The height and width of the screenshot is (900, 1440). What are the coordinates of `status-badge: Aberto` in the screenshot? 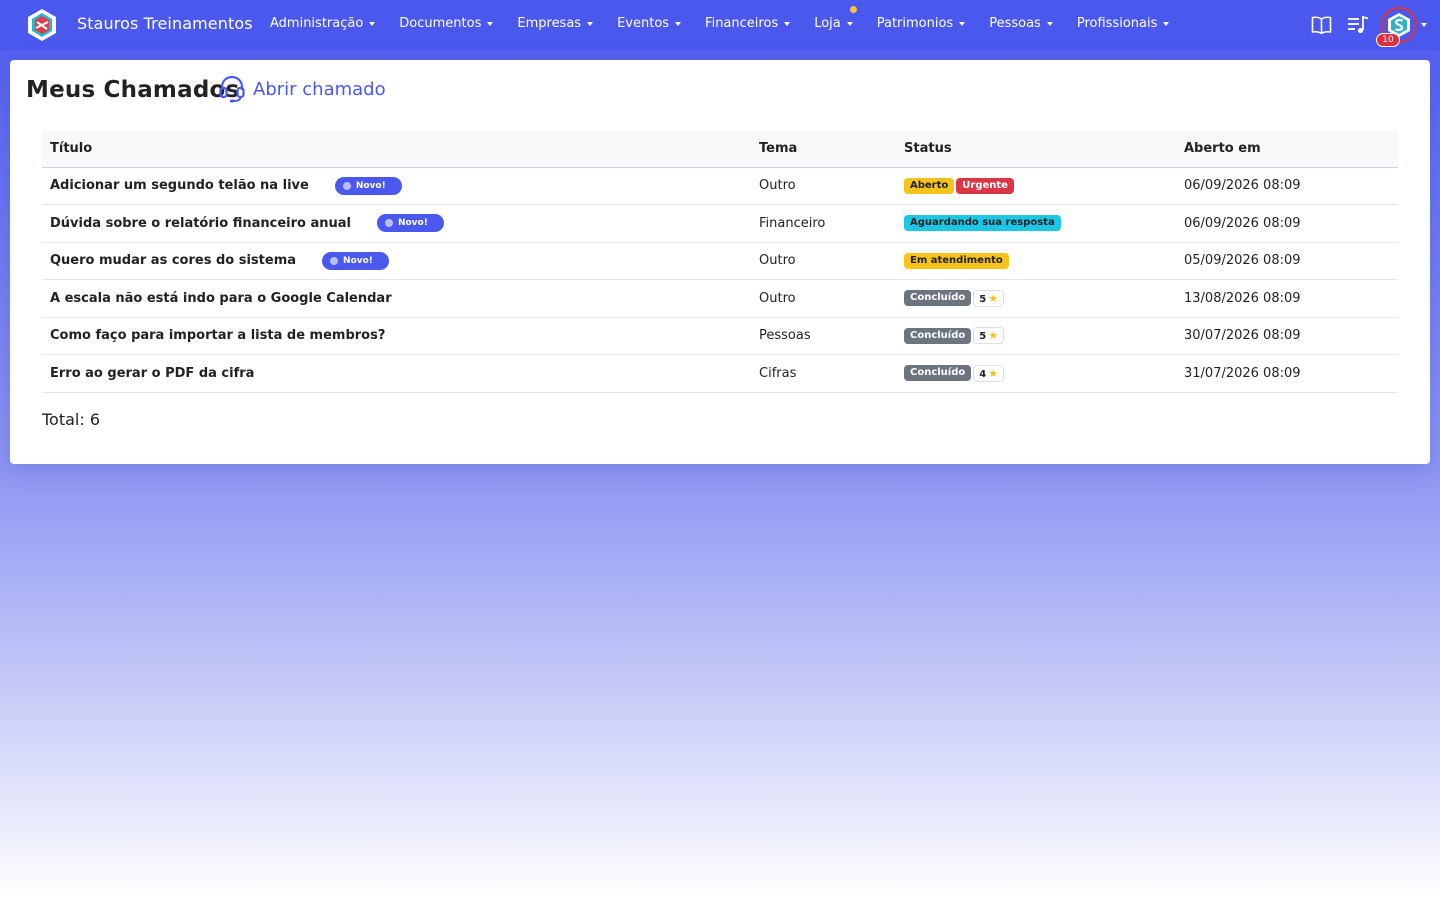 It's located at (929, 185).